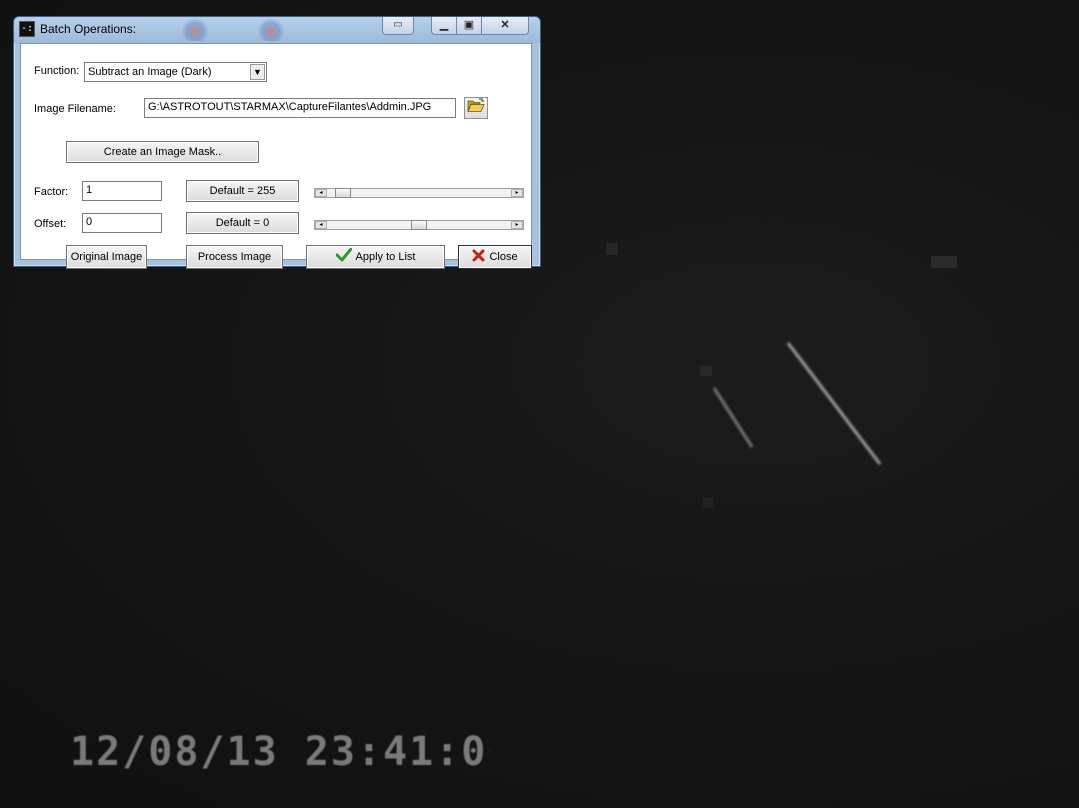 The image size is (1079, 808). Describe the element at coordinates (88, 29) in the screenshot. I see `dialog-title: Batch Operations:` at that location.